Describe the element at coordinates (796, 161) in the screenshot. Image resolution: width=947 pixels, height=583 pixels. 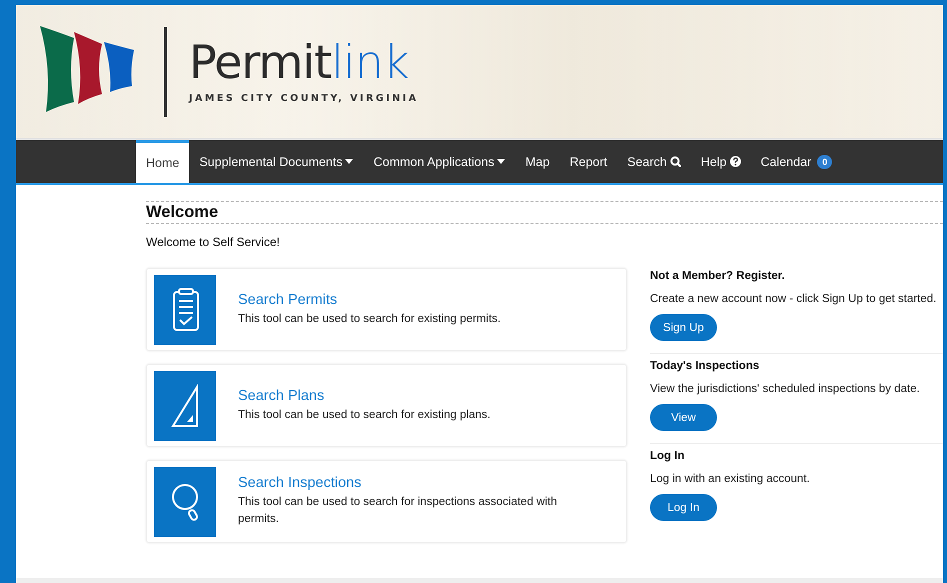
I see `nav-tab: Calendar 0` at that location.